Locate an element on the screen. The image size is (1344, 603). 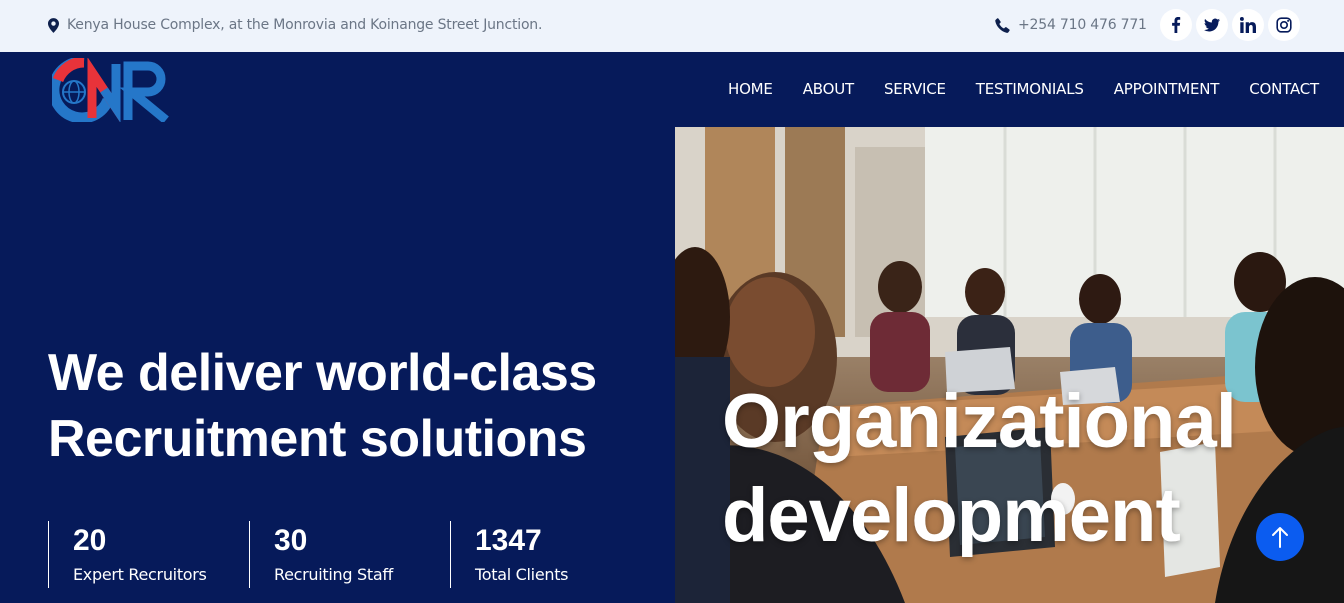
stat-label: Recruiting Staff is located at coordinates (334, 574).